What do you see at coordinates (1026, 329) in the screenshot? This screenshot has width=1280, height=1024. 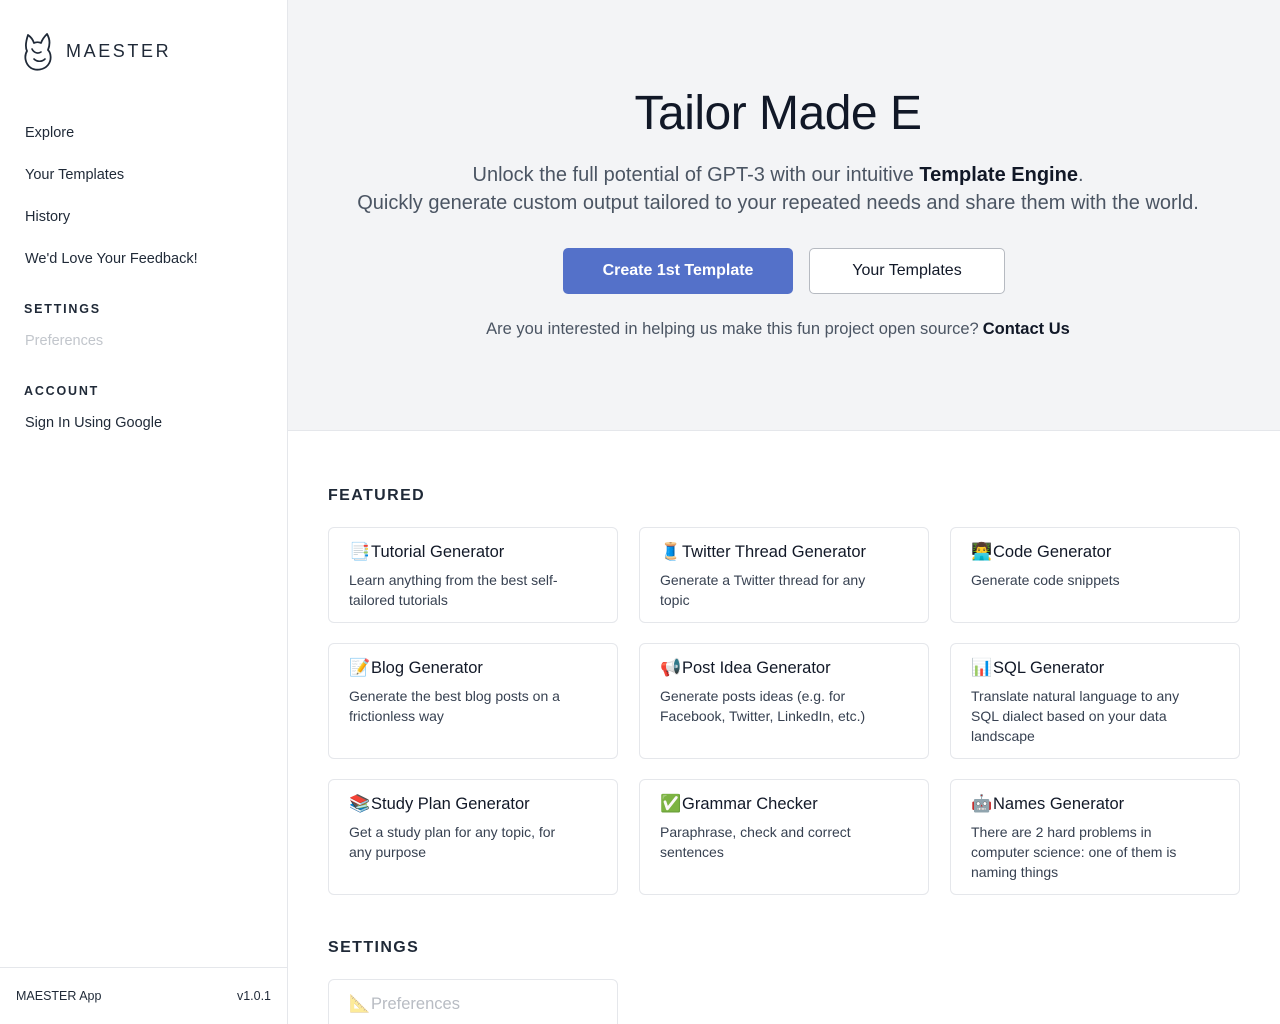 I see `contact-us-link: Contact Us` at bounding box center [1026, 329].